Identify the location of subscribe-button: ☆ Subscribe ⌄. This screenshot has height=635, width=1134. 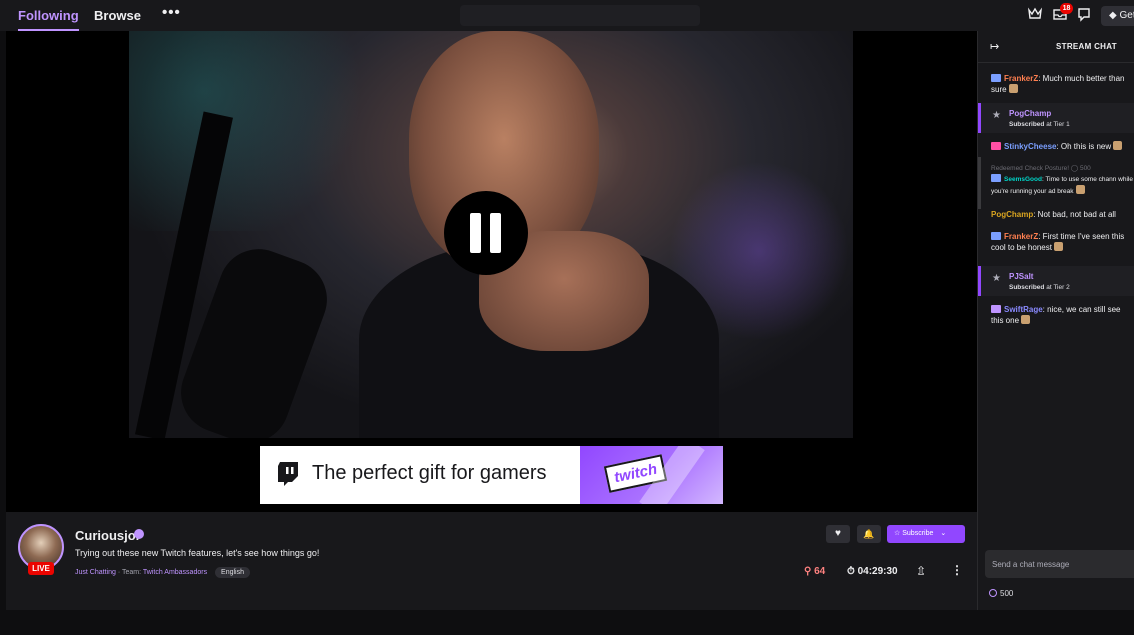
(926, 534).